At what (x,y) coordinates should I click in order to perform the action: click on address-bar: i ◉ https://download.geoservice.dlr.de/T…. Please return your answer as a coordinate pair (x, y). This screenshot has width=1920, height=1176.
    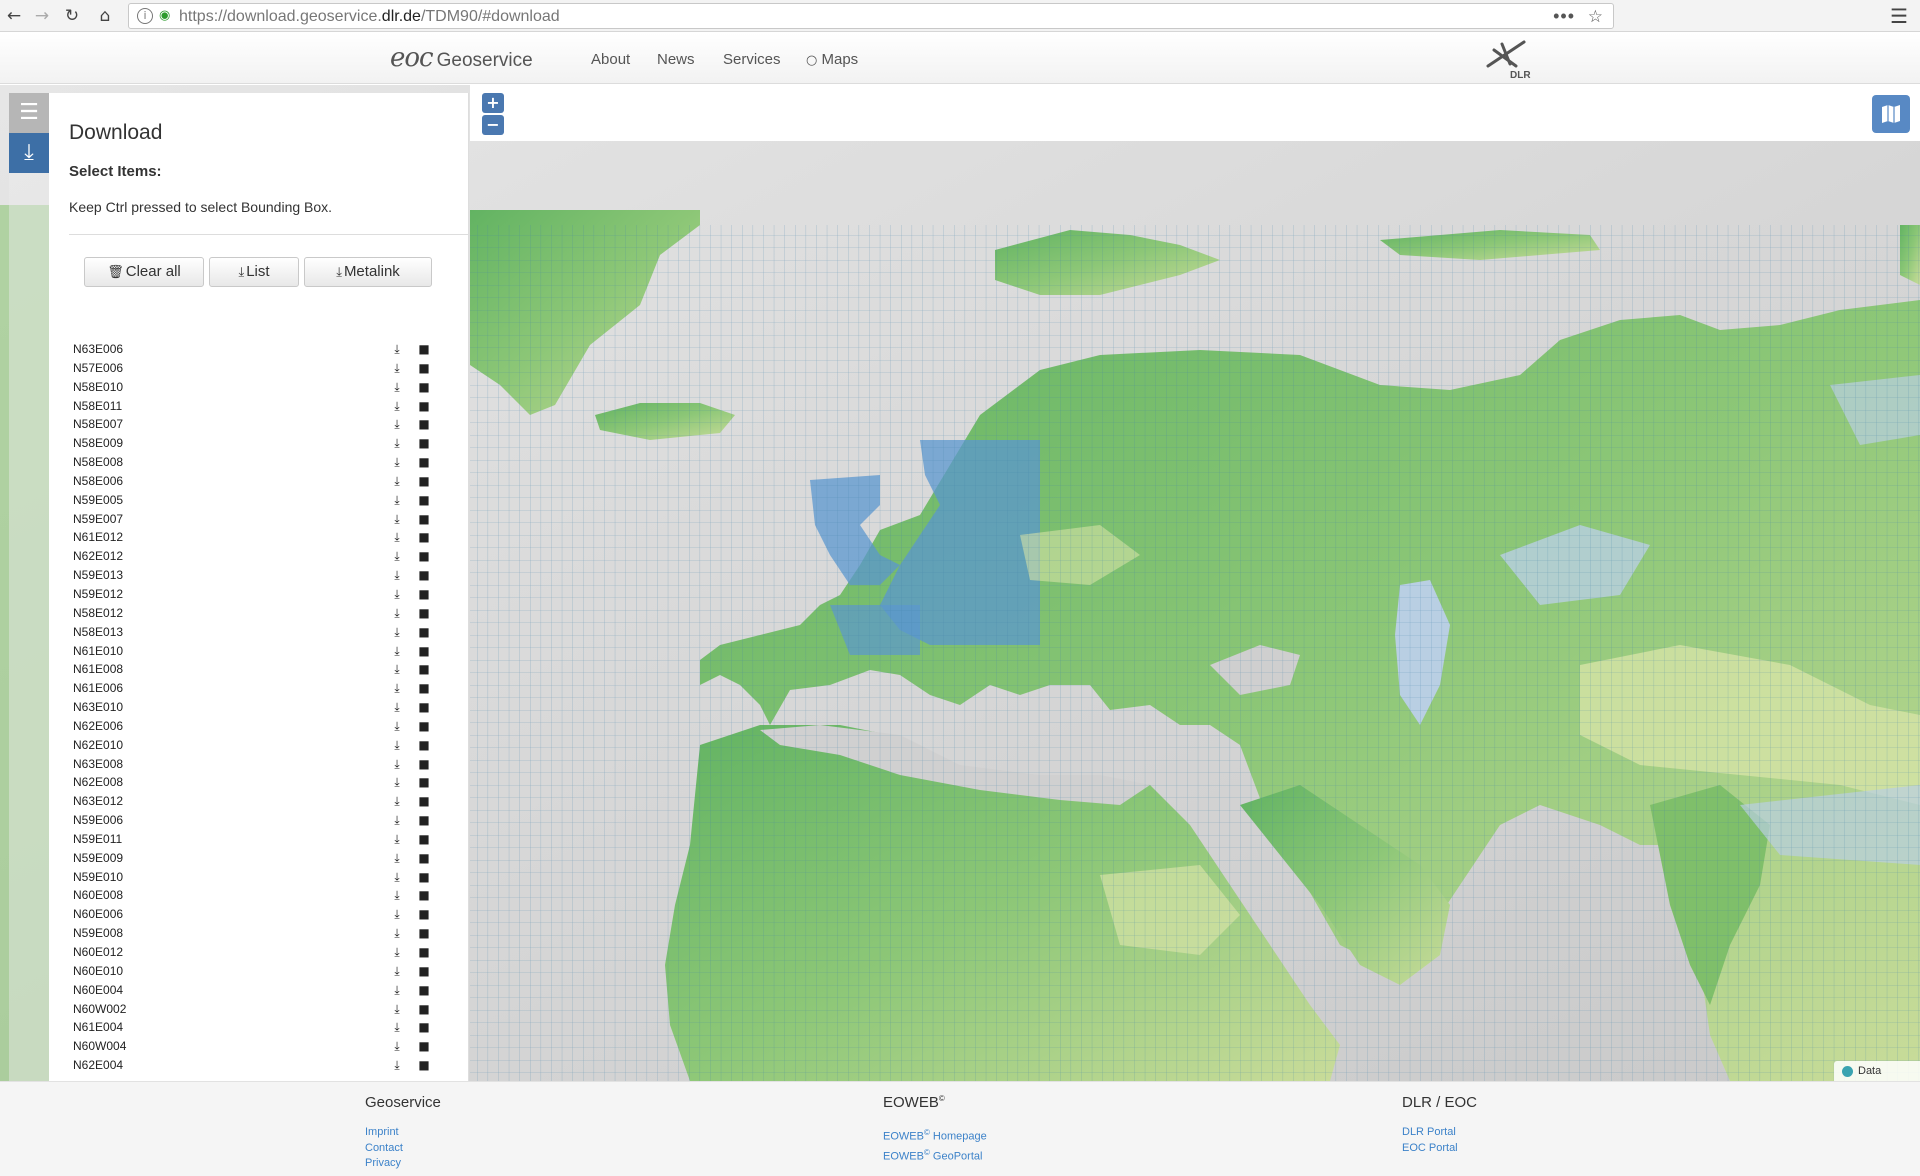
    Looking at the image, I should click on (871, 16).